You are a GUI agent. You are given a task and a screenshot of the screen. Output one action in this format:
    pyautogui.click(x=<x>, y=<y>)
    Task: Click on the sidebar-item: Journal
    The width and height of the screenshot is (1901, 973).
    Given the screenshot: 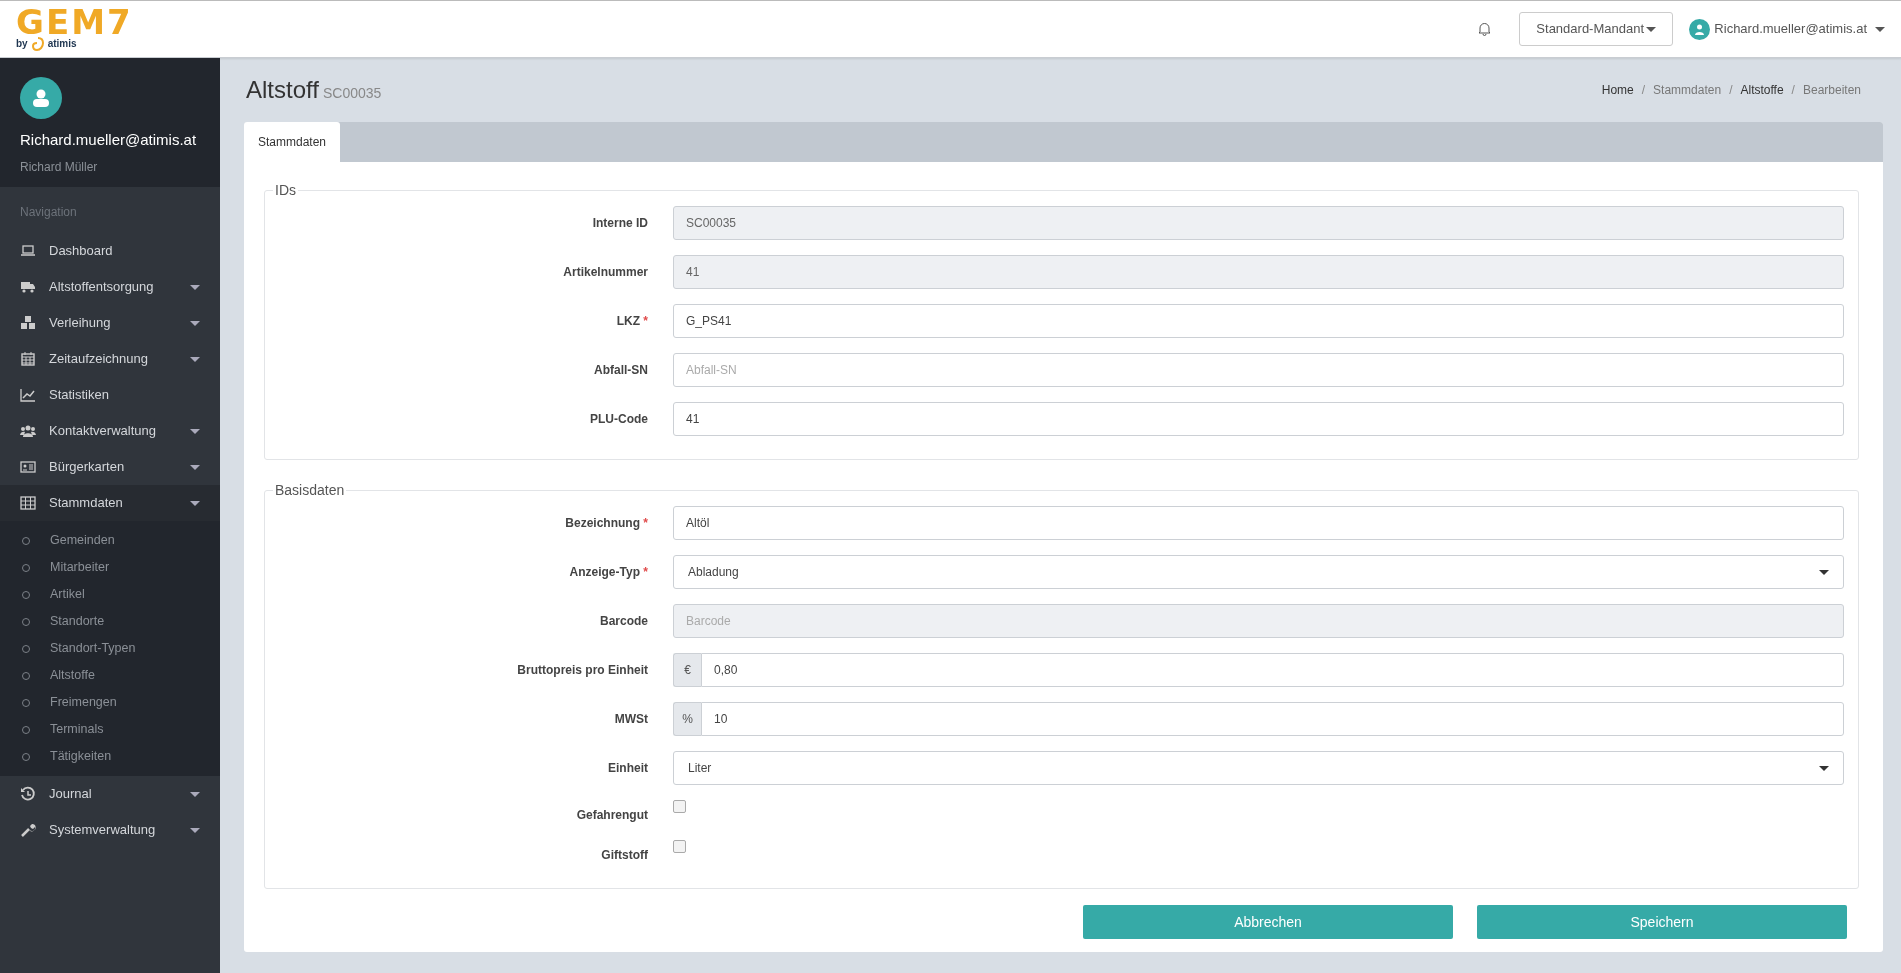 What is the action you would take?
    pyautogui.click(x=119, y=794)
    